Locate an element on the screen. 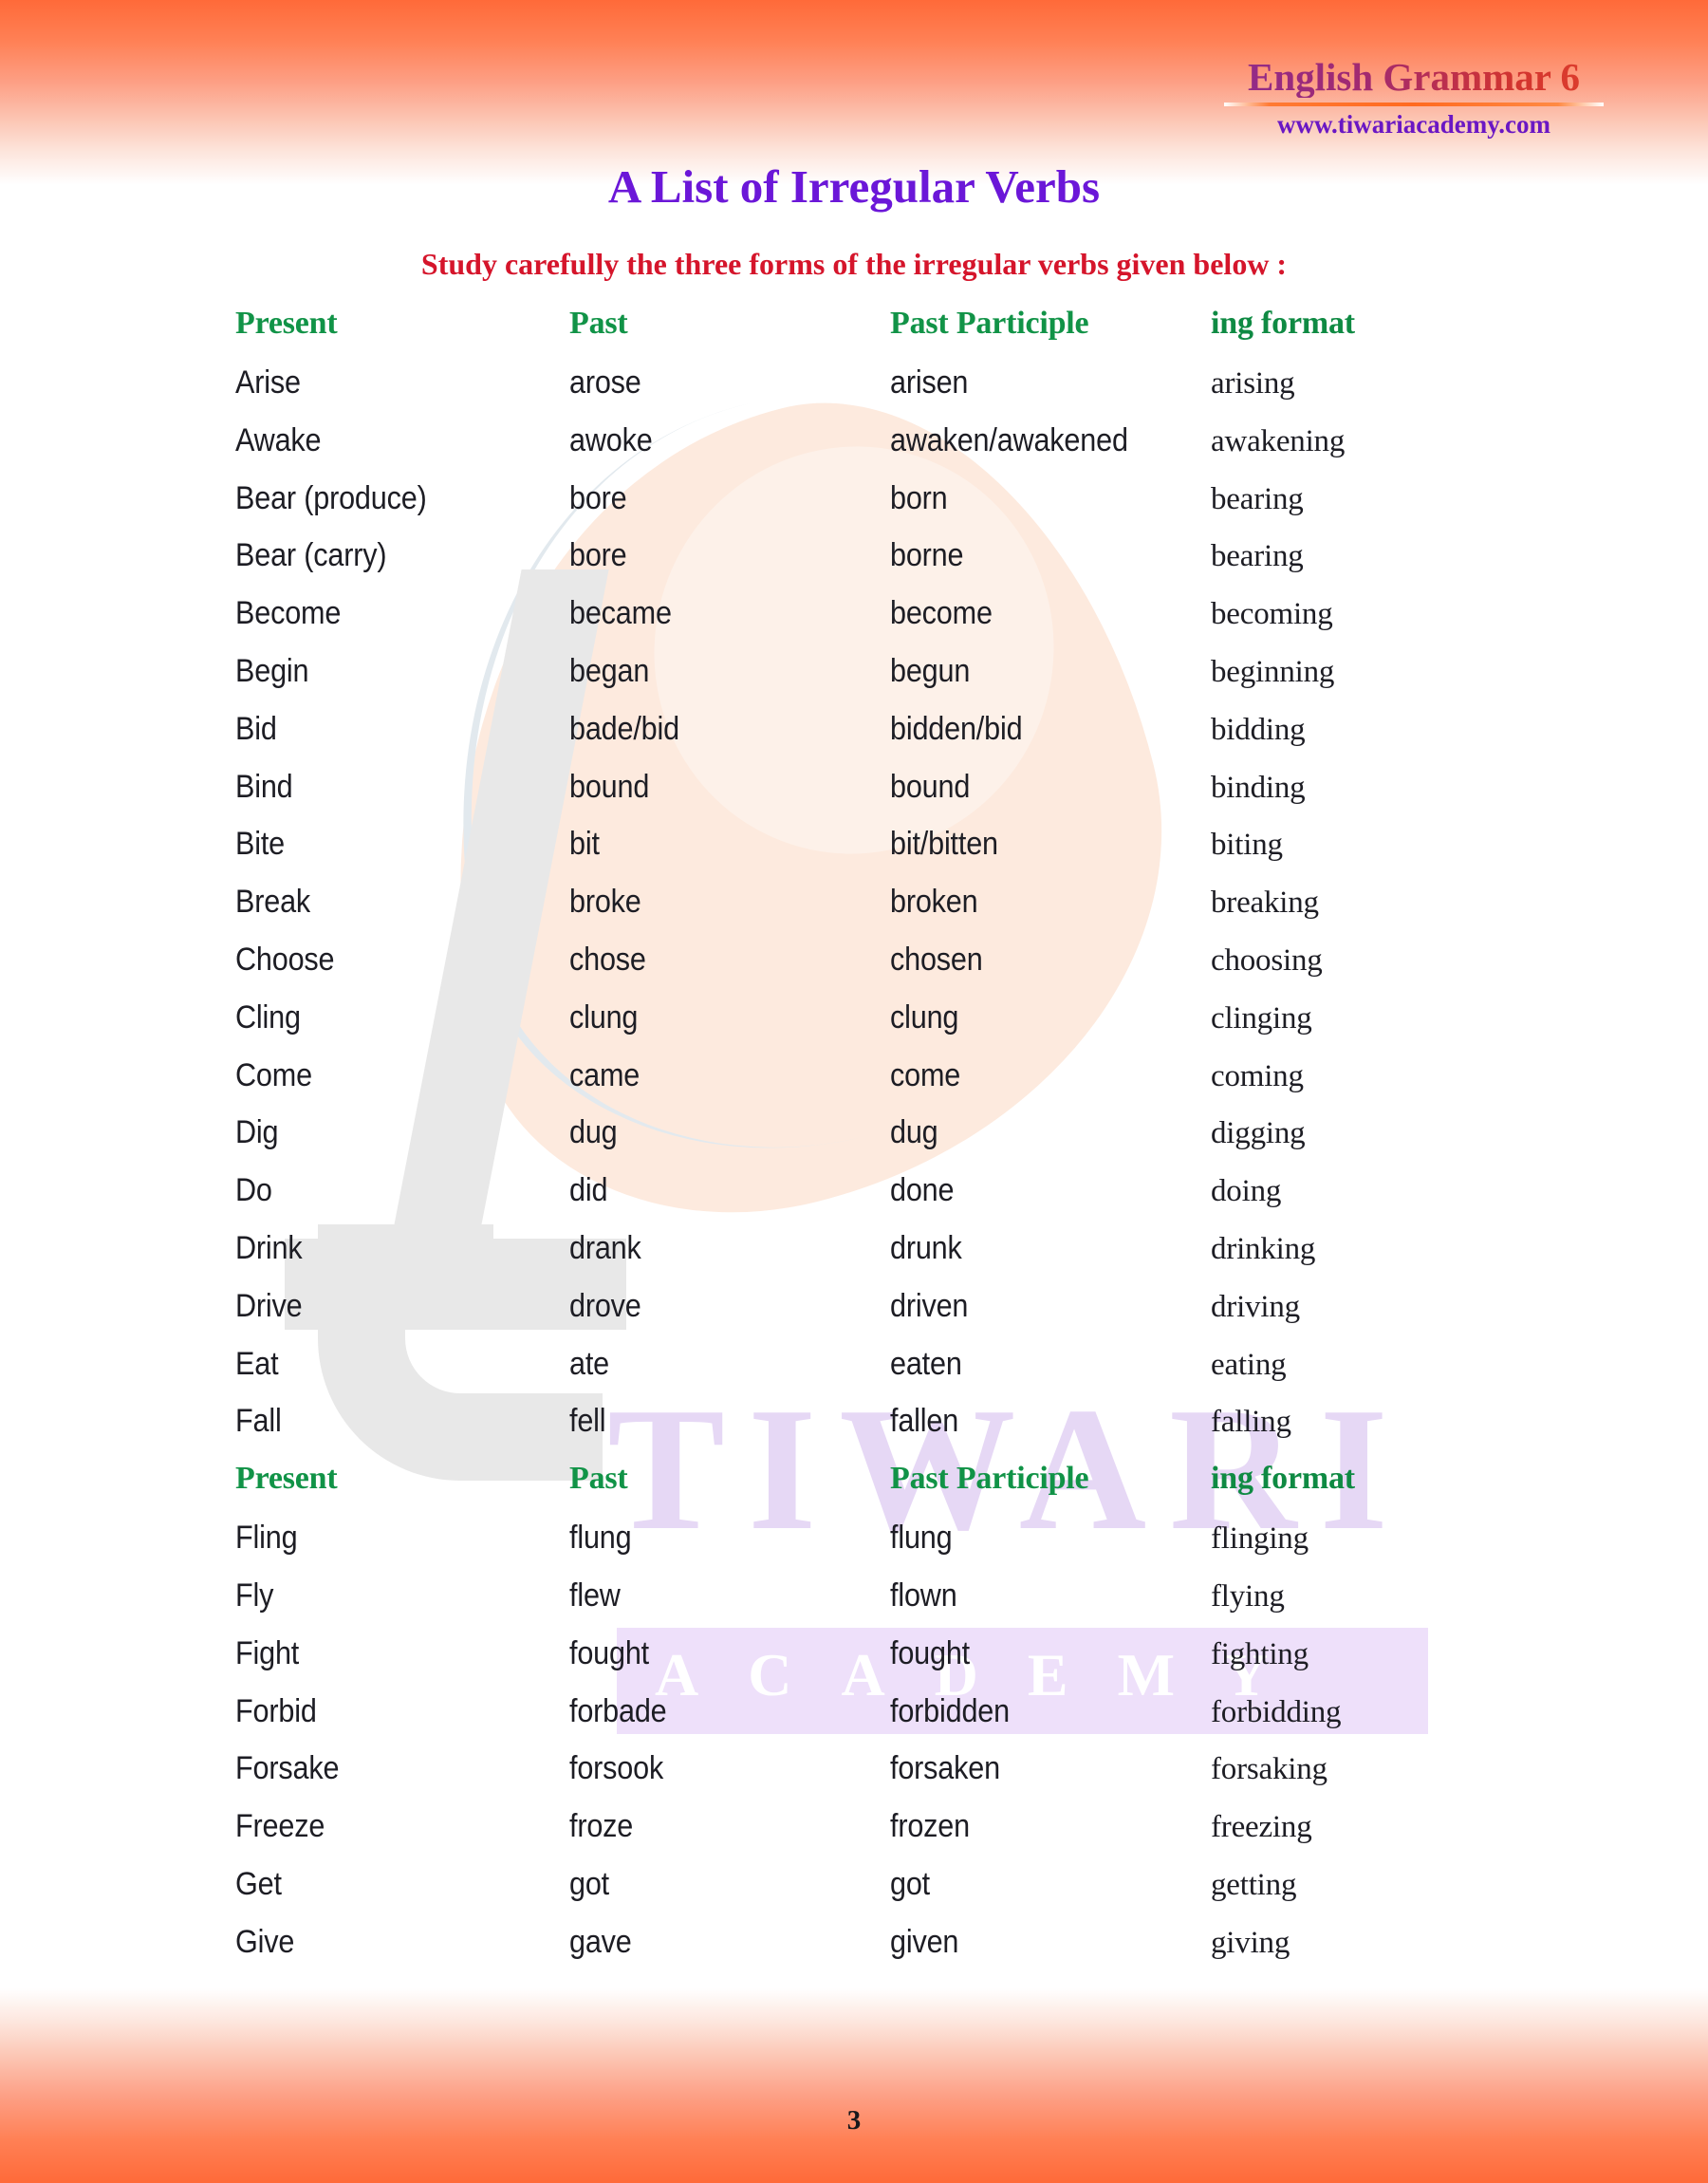  table-cell: chose is located at coordinates (608, 959).